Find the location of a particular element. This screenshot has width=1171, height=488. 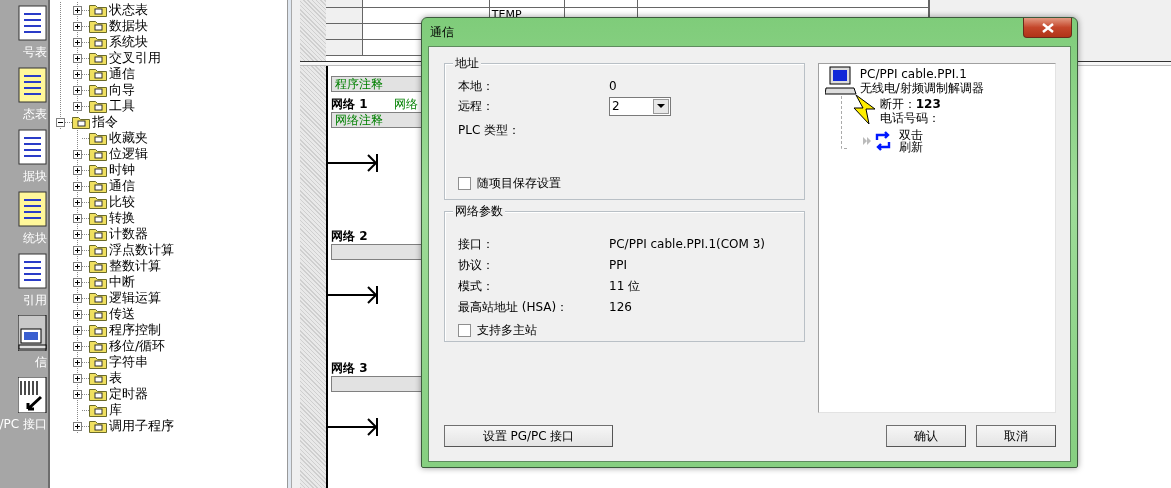

tree-item: 计数器 is located at coordinates (128, 234).